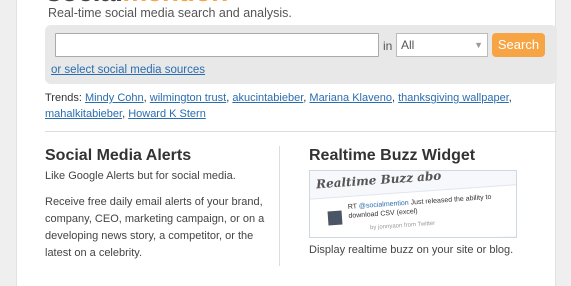 This screenshot has height=286, width=571. What do you see at coordinates (518, 45) in the screenshot?
I see `search-button: Search` at bounding box center [518, 45].